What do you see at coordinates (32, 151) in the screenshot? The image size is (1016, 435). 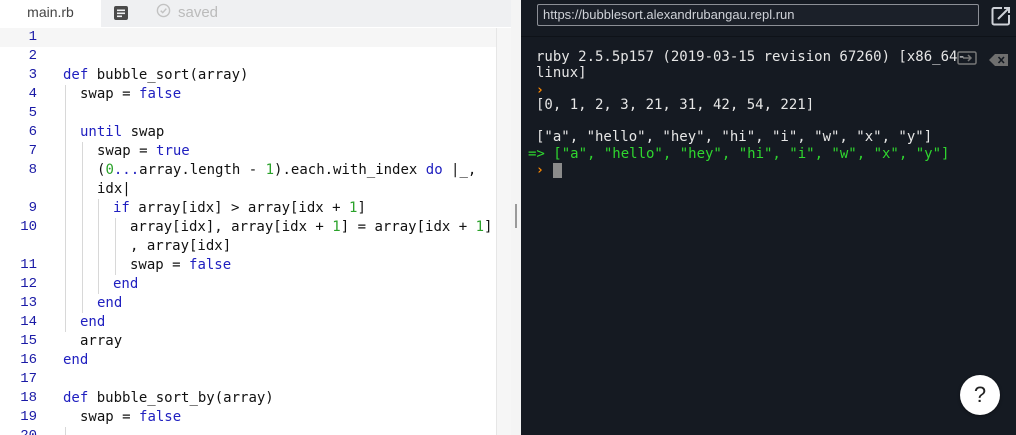 I see `line-number: 7` at bounding box center [32, 151].